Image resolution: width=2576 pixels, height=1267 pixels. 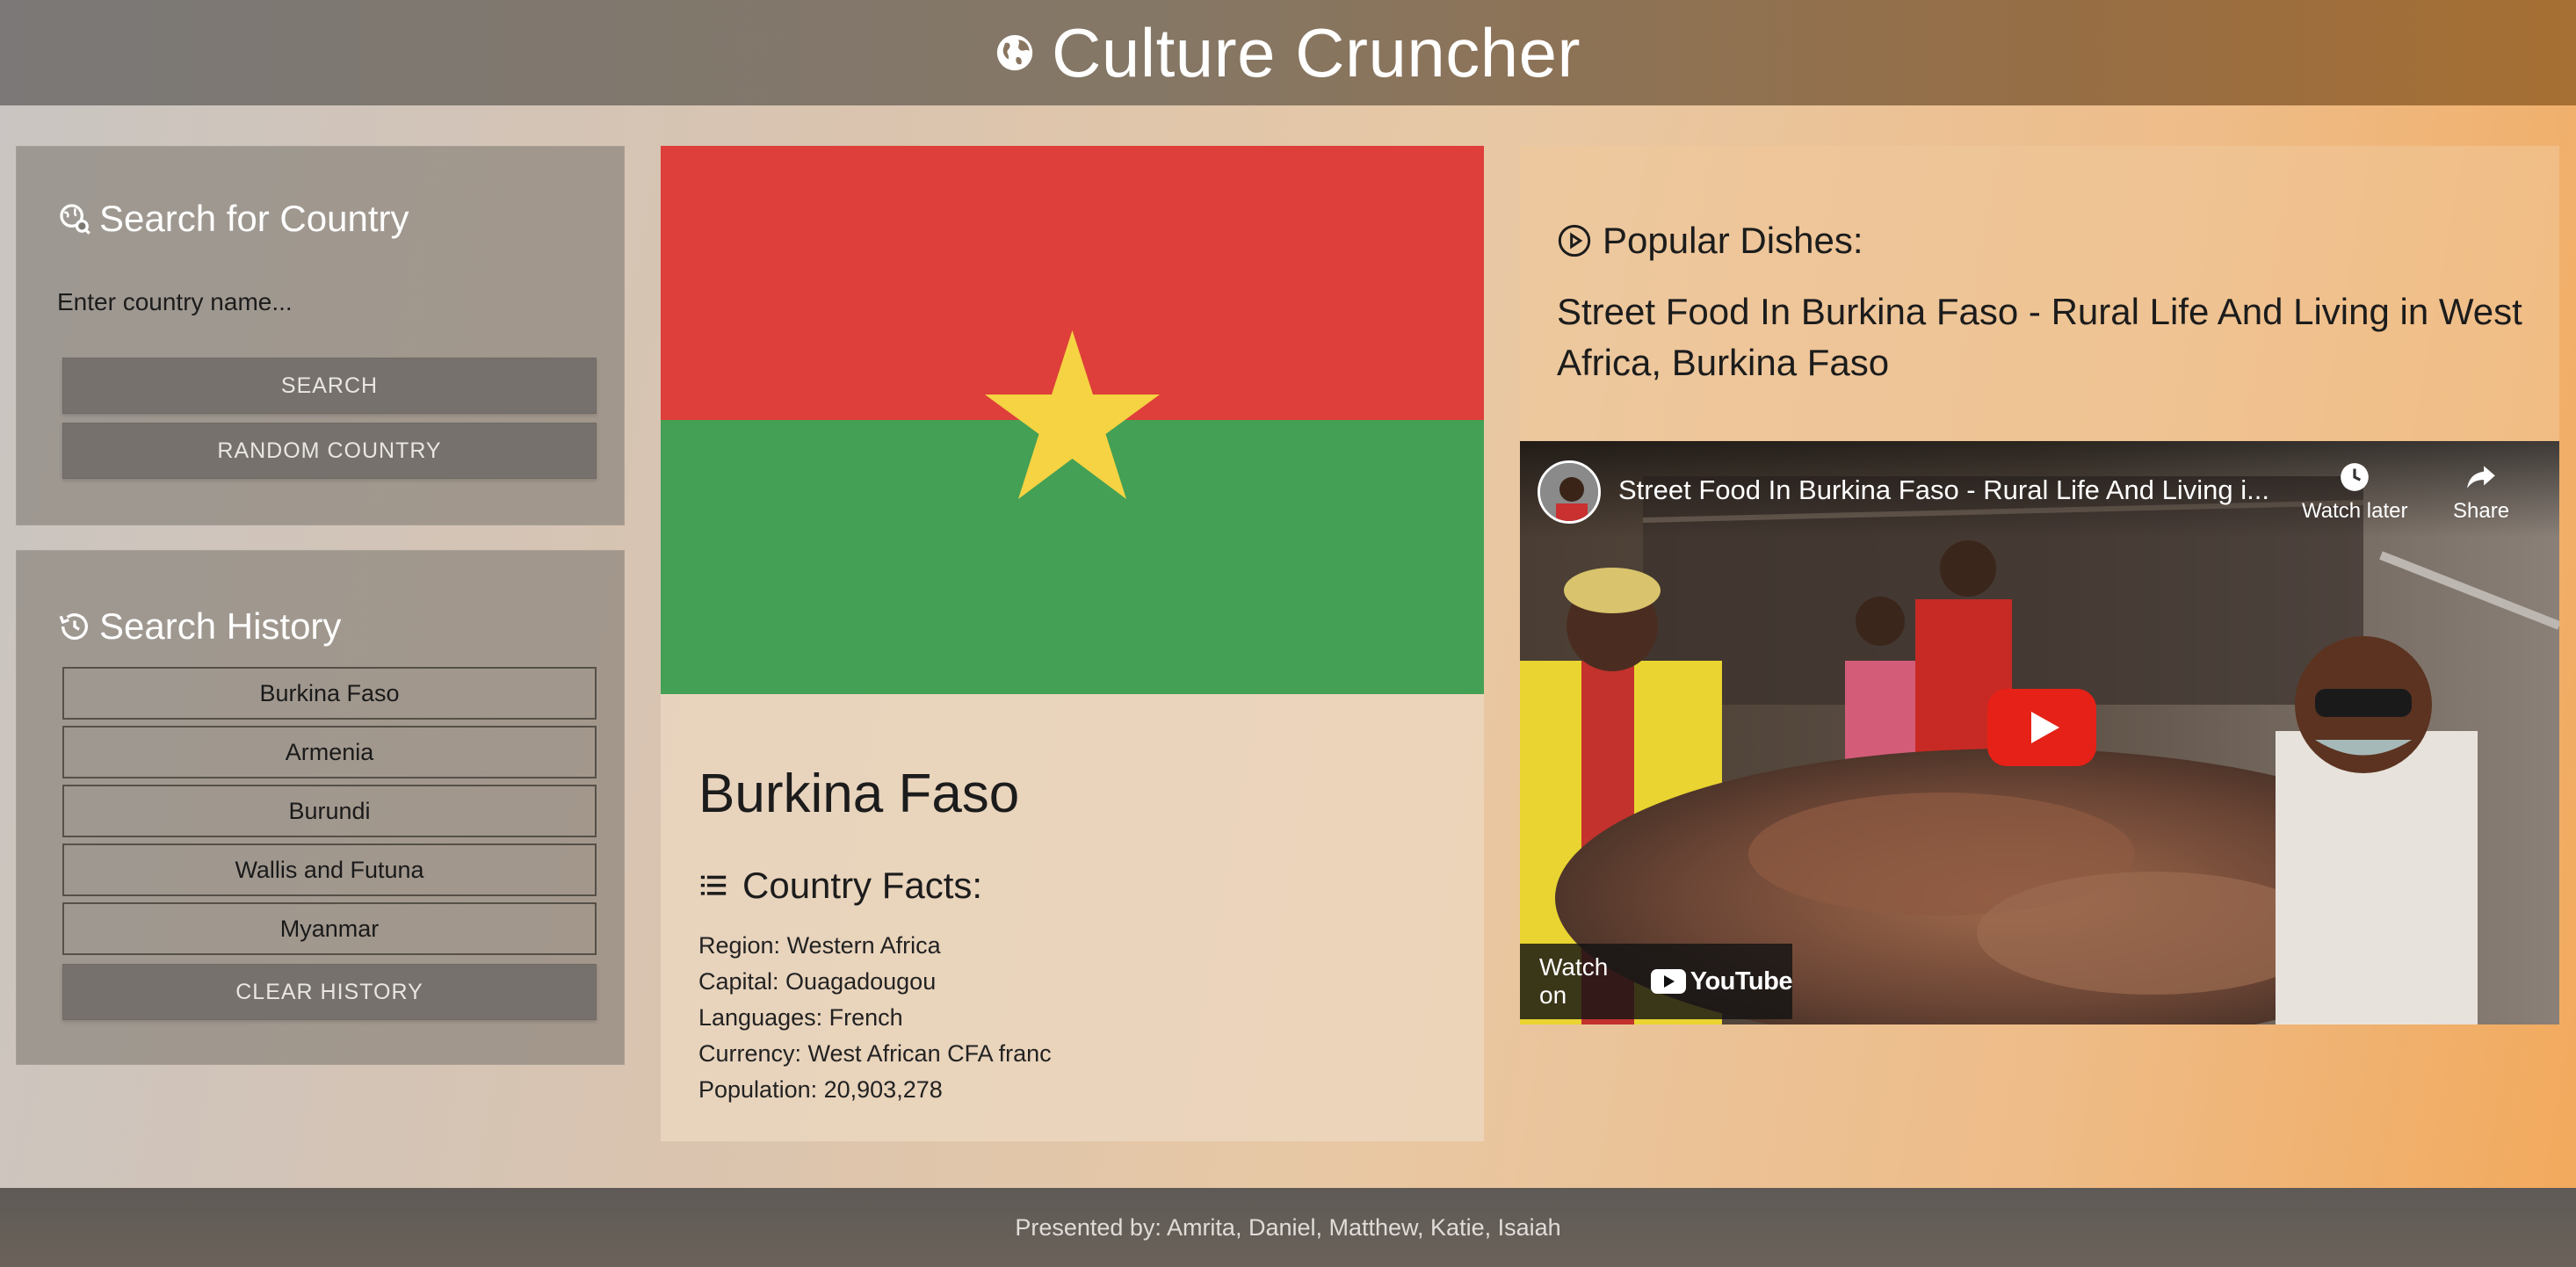 What do you see at coordinates (1569, 492) in the screenshot?
I see `channel-avatar` at bounding box center [1569, 492].